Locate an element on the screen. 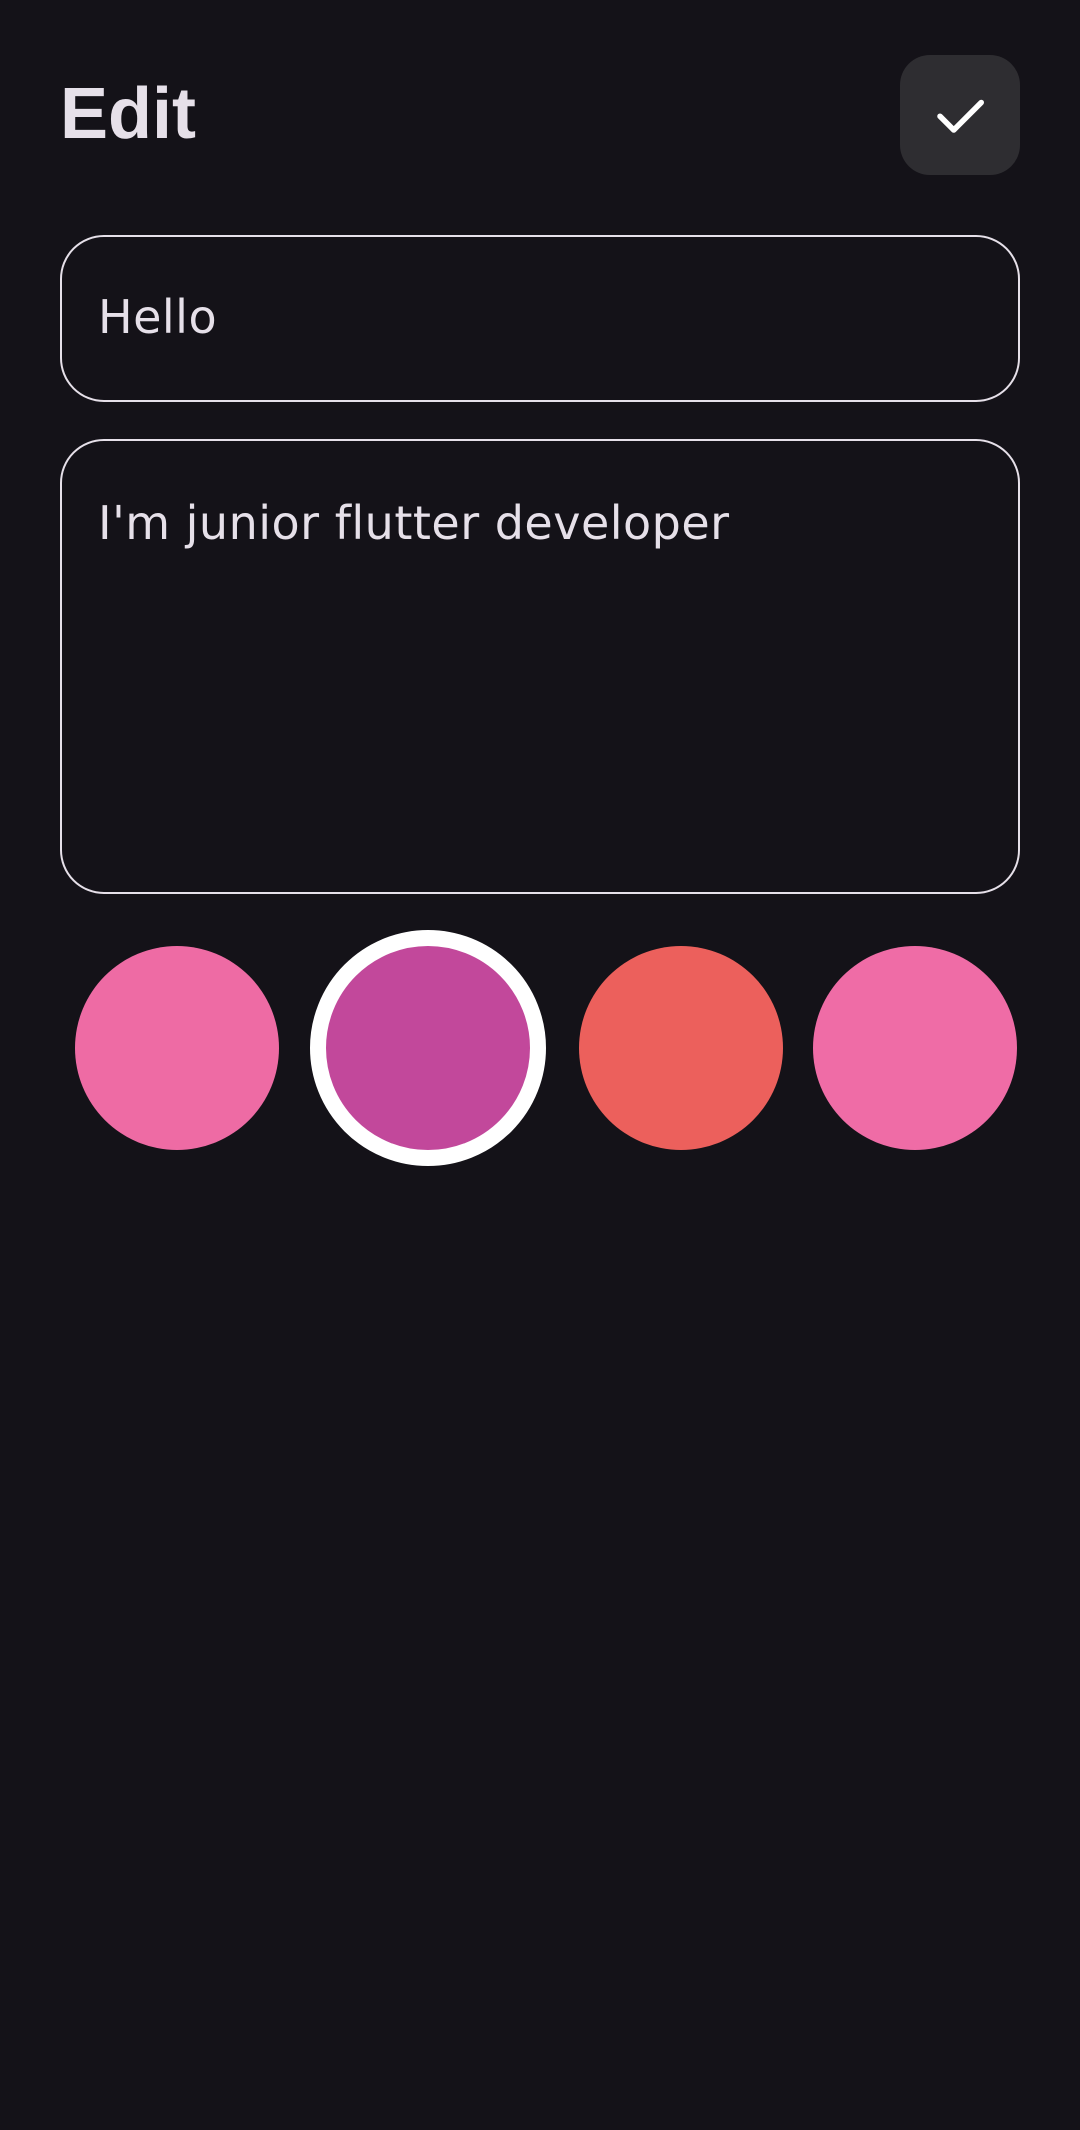  color-swatch-magenta is located at coordinates (428, 1048).